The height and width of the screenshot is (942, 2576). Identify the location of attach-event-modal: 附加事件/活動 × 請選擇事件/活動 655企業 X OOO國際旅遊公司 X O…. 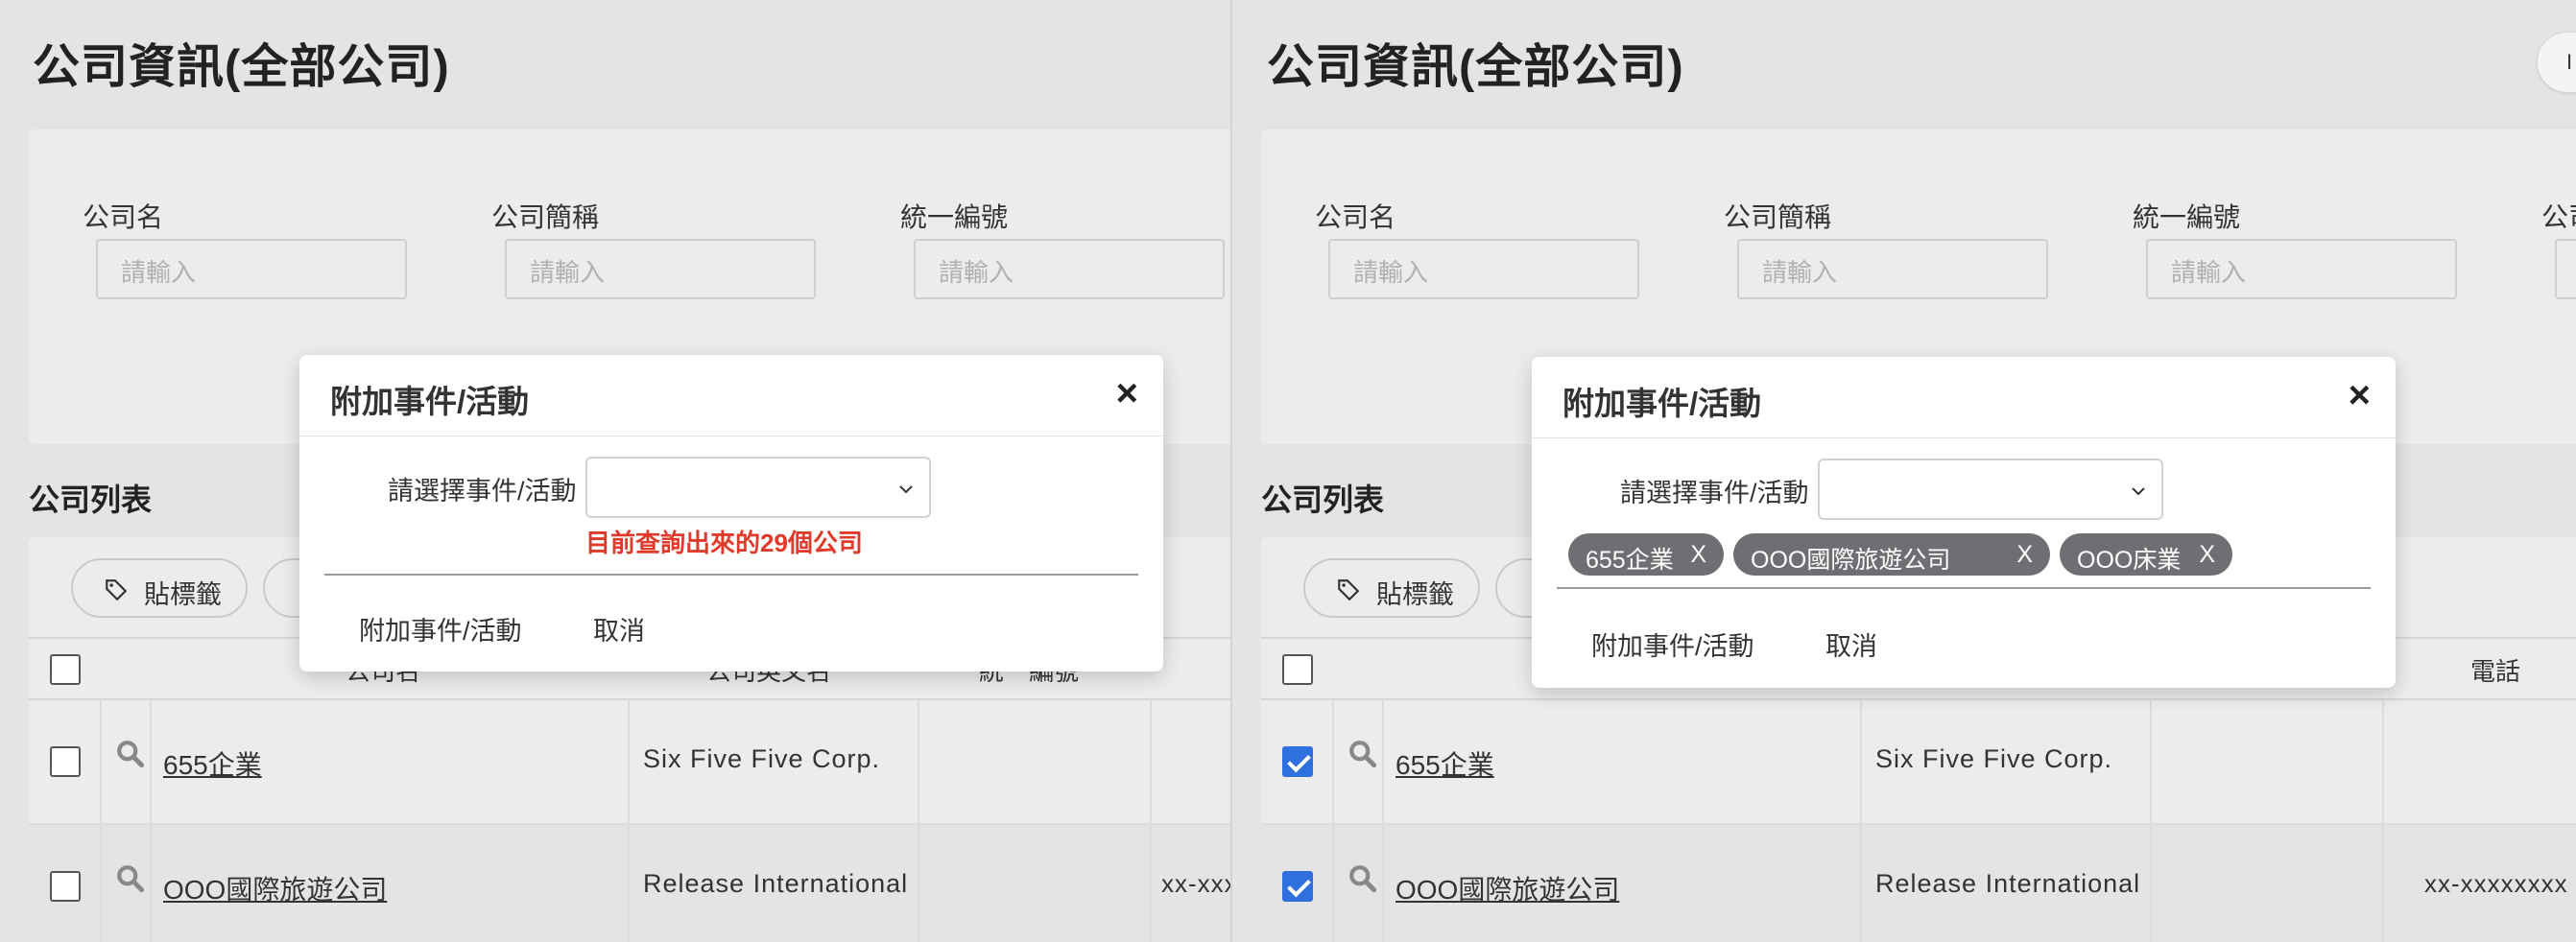
(1964, 522).